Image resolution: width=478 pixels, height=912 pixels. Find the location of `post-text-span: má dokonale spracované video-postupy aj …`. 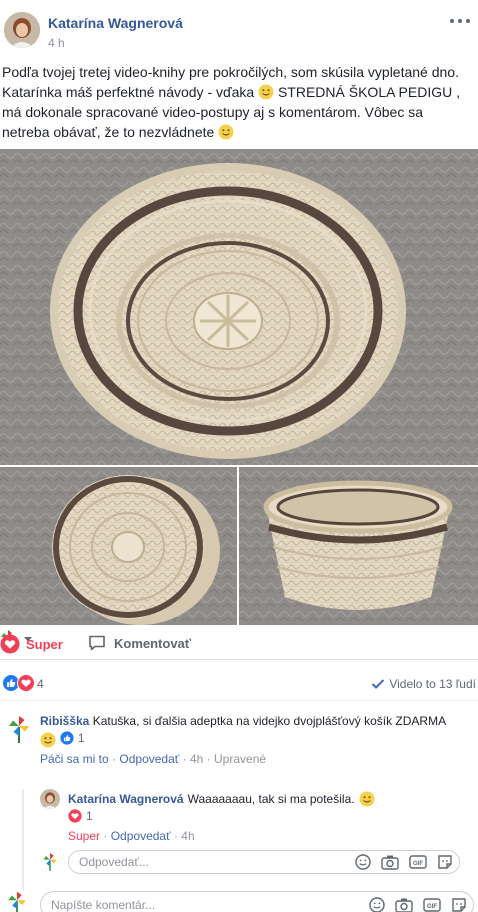

post-text-span: má dokonale spracované video-postupy aj … is located at coordinates (213, 112).